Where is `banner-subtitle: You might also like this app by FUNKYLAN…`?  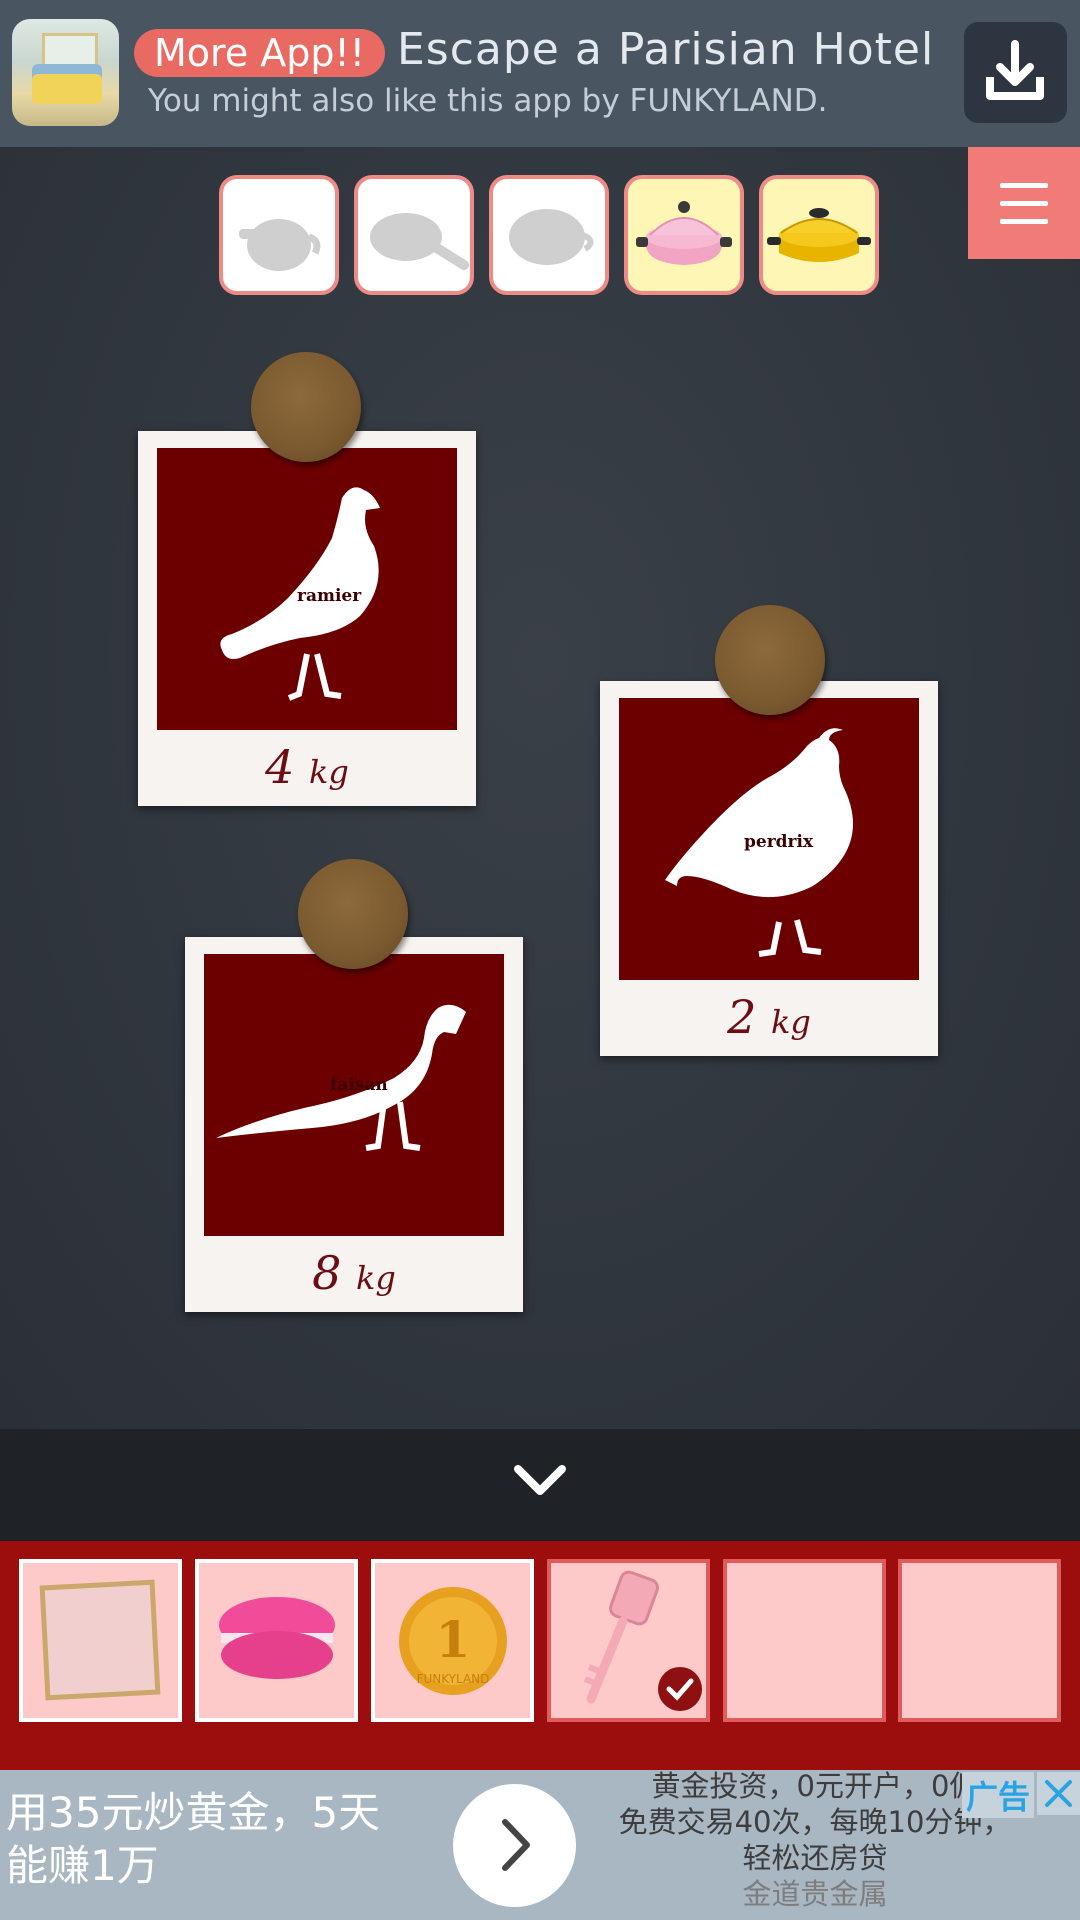 banner-subtitle: You might also like this app by FUNKYLAN… is located at coordinates (488, 101).